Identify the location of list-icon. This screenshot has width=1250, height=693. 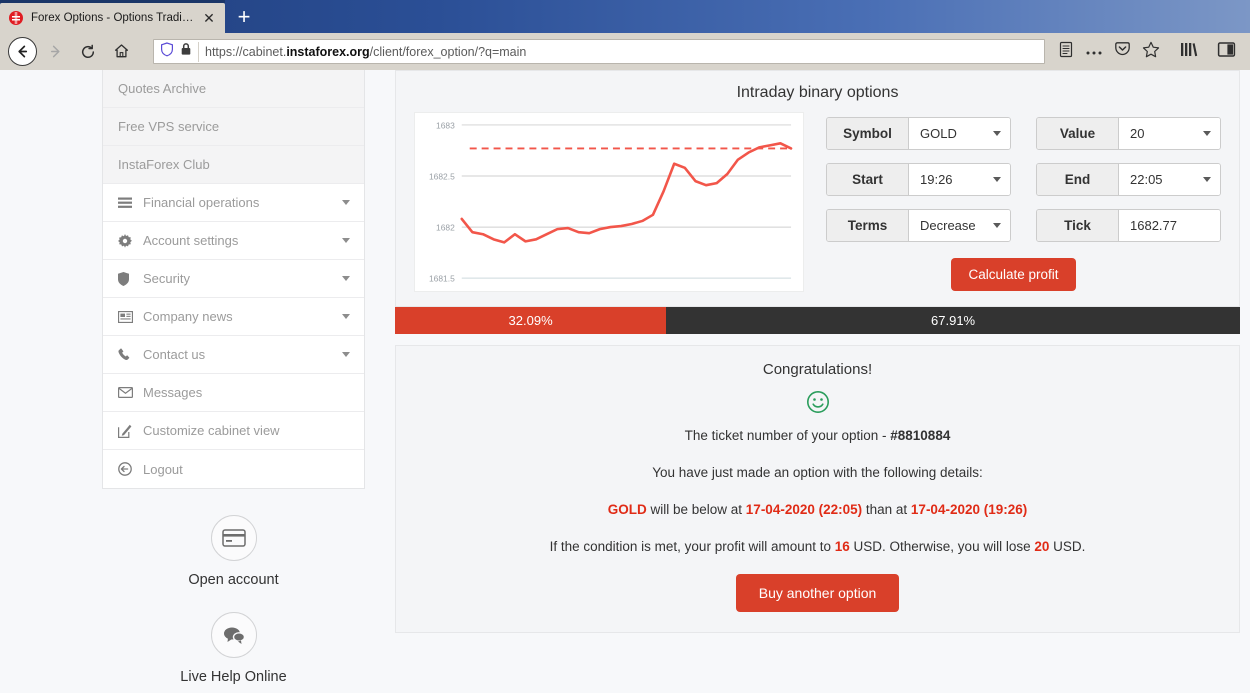
(127, 203).